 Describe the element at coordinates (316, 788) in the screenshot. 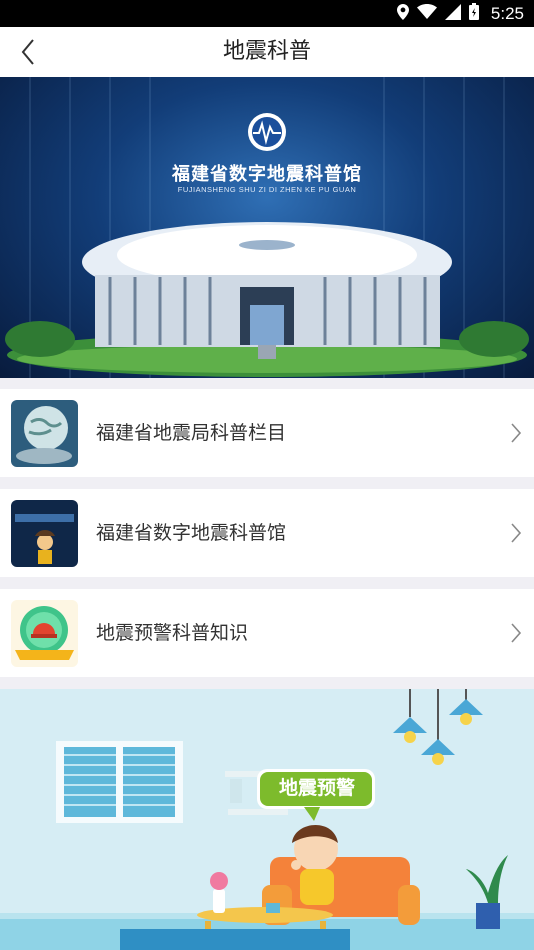

I see `warning-bubble-text: 地震预警` at that location.